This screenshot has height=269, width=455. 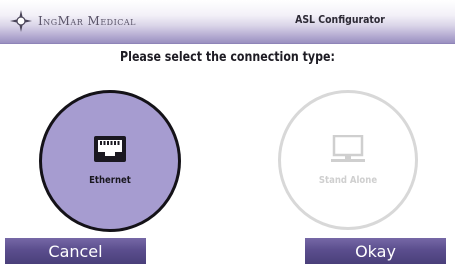 What do you see at coordinates (87, 21) in the screenshot?
I see `brand-name: IngMar Medical` at bounding box center [87, 21].